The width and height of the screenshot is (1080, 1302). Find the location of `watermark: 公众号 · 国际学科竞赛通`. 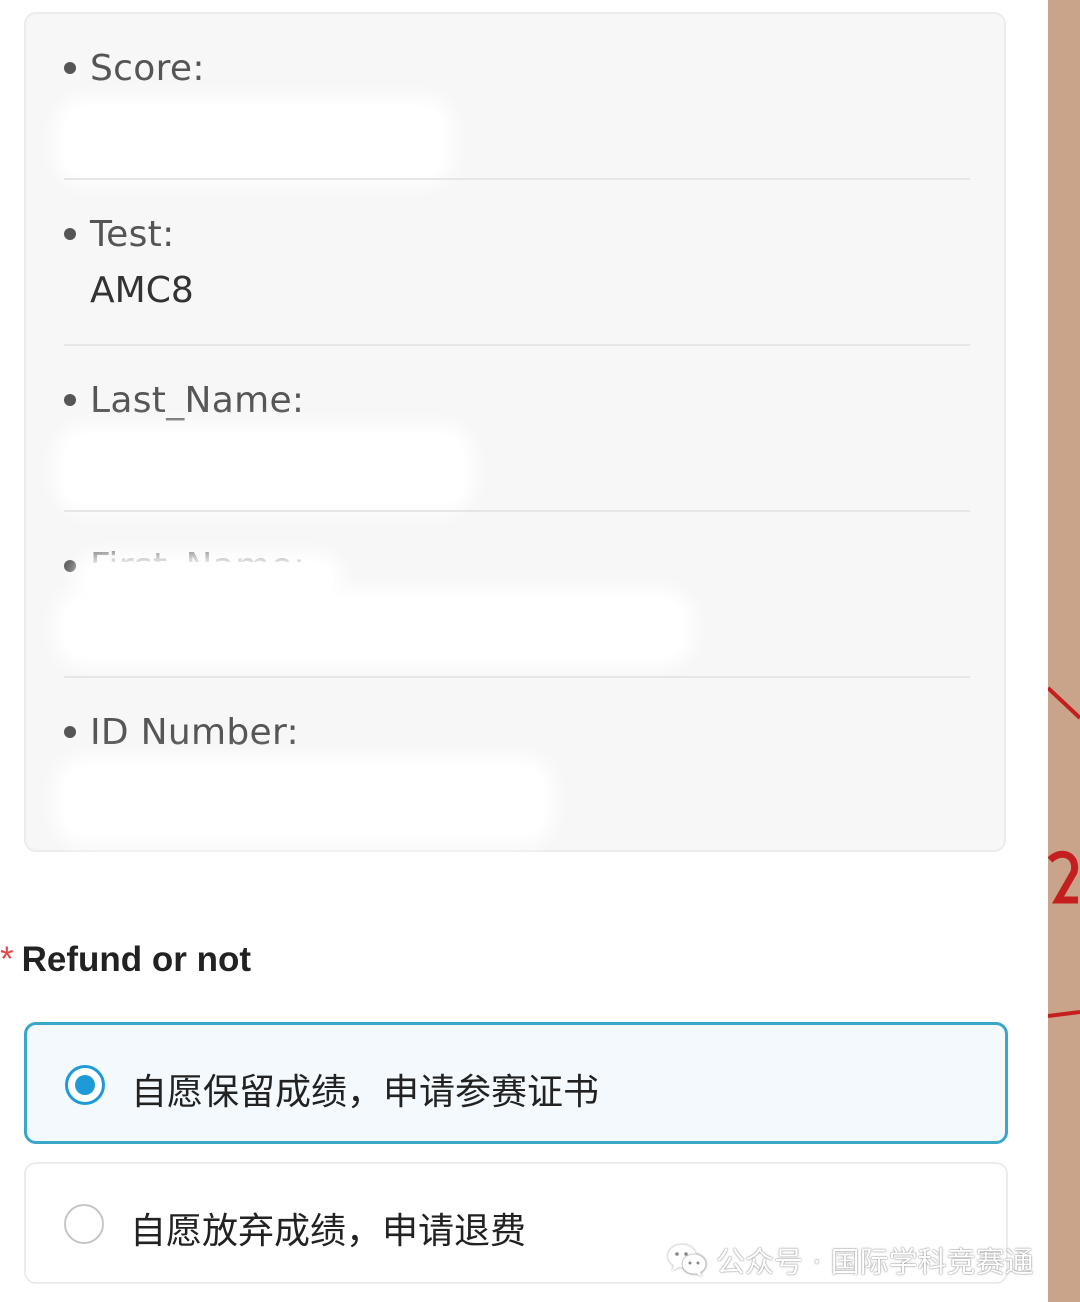

watermark: 公众号 · 国际学科竞赛通 is located at coordinates (850, 1260).